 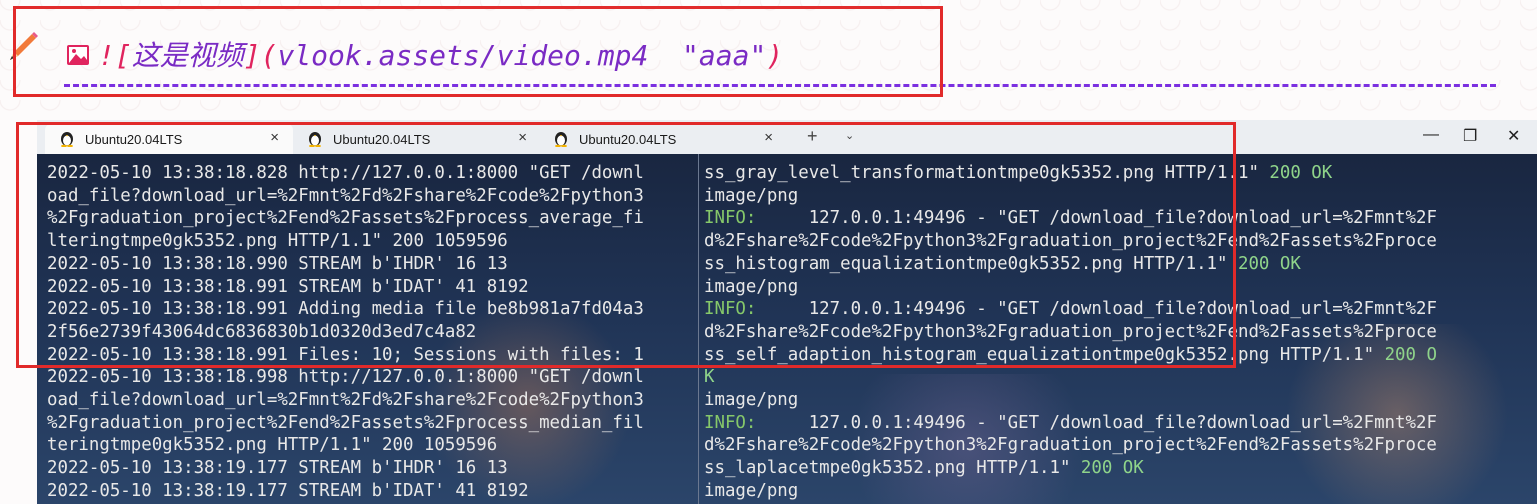 I want to click on highlight-box-markdown, so click(x=478, y=51).